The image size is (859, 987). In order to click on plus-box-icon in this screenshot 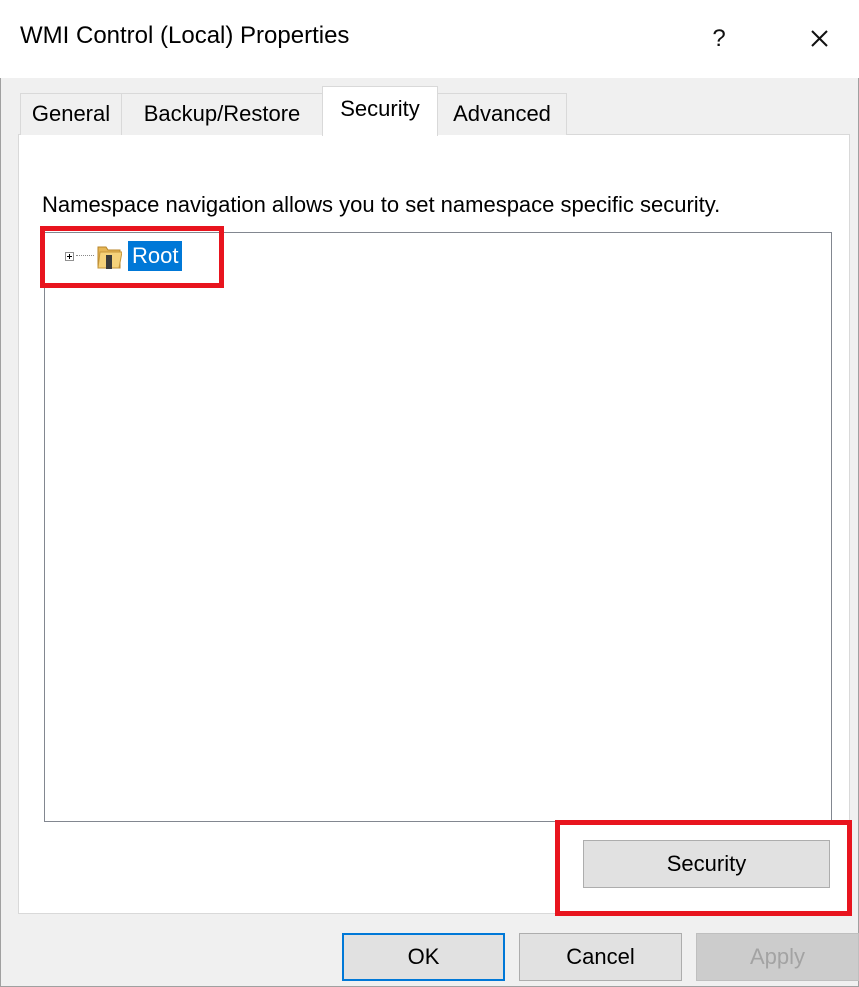, I will do `click(69, 256)`.